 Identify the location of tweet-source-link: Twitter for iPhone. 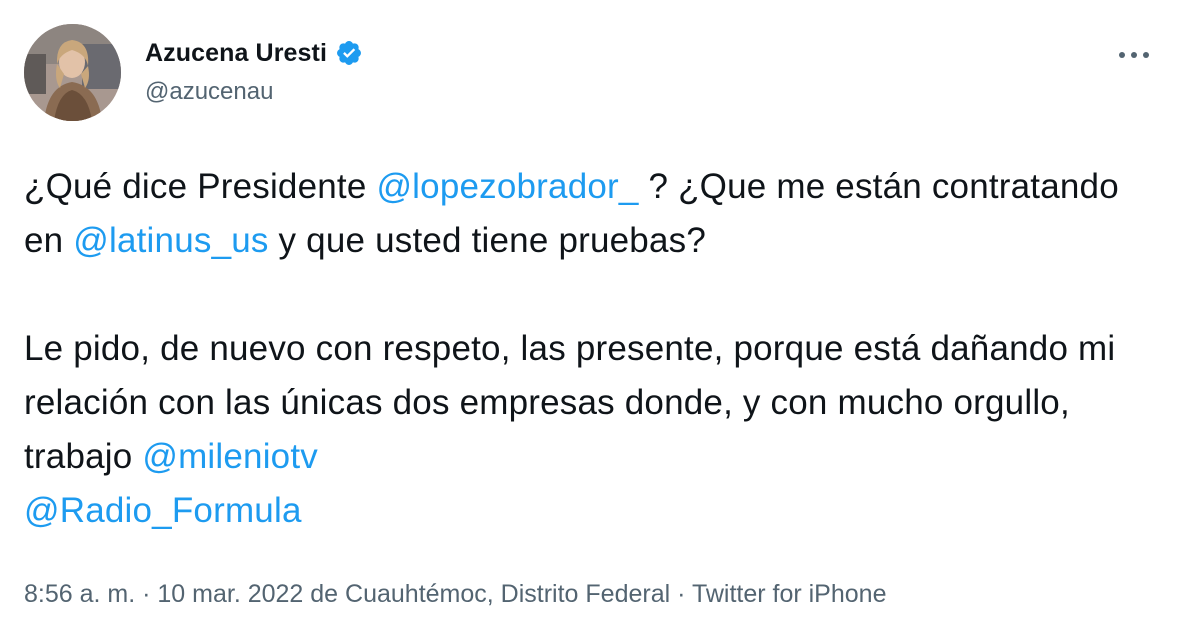
(789, 594).